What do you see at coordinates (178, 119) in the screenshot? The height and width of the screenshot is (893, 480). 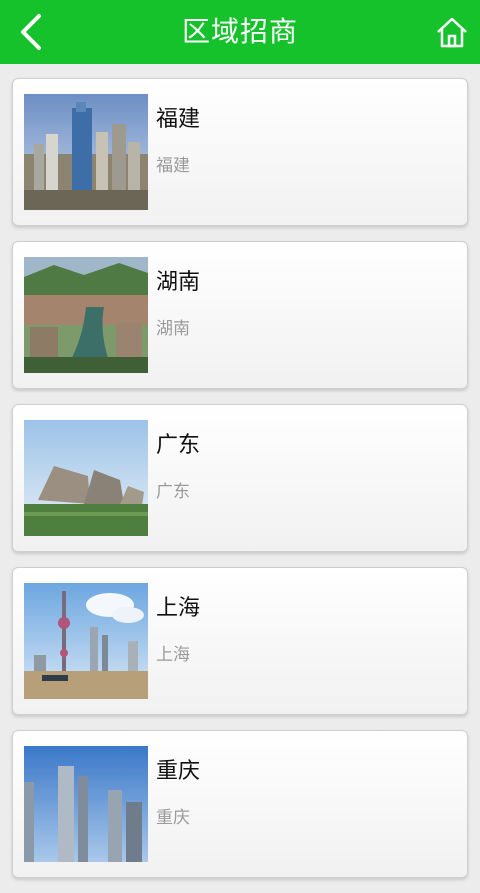 I see `region-title: 福建` at bounding box center [178, 119].